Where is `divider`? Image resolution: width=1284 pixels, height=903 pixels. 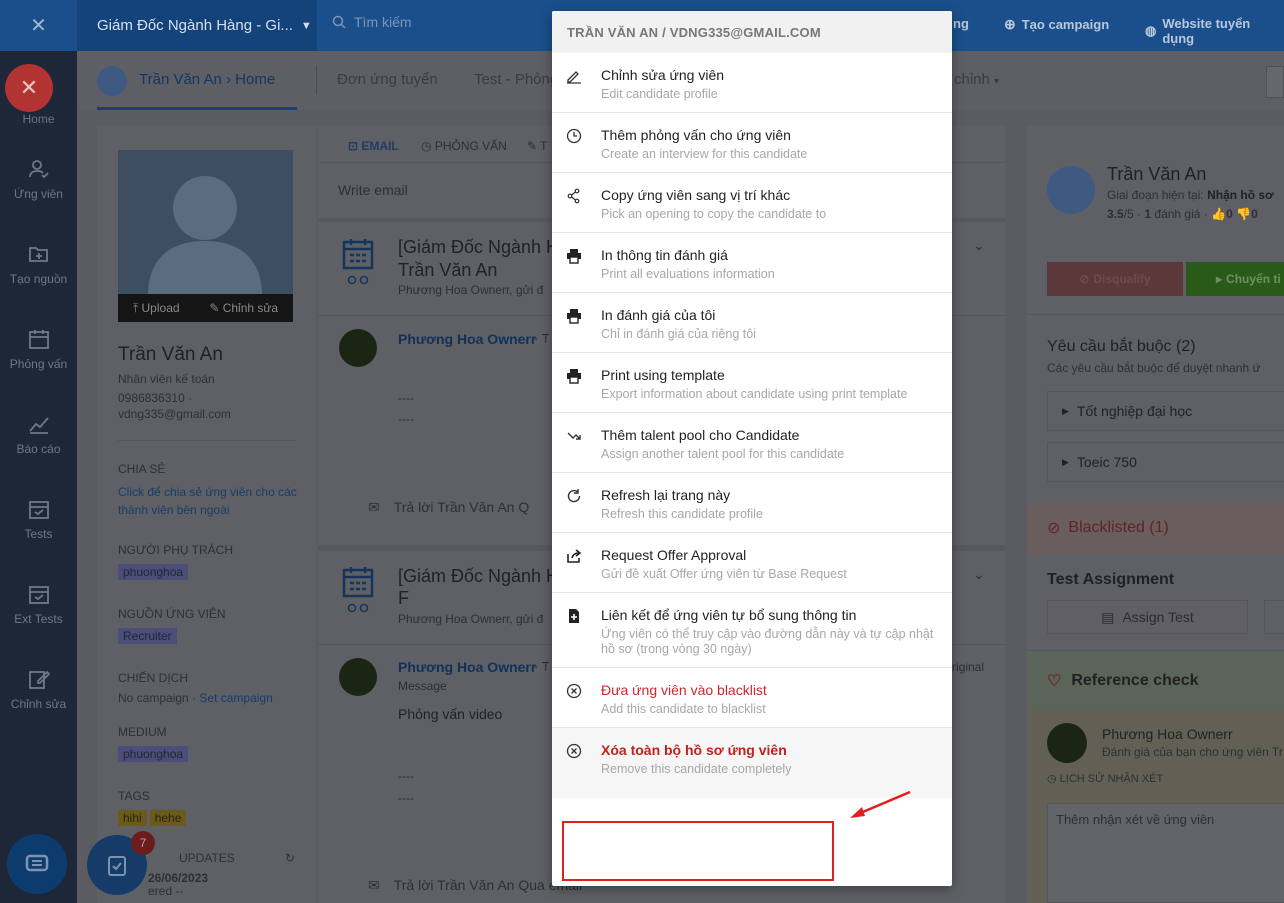 divider is located at coordinates (316, 80).